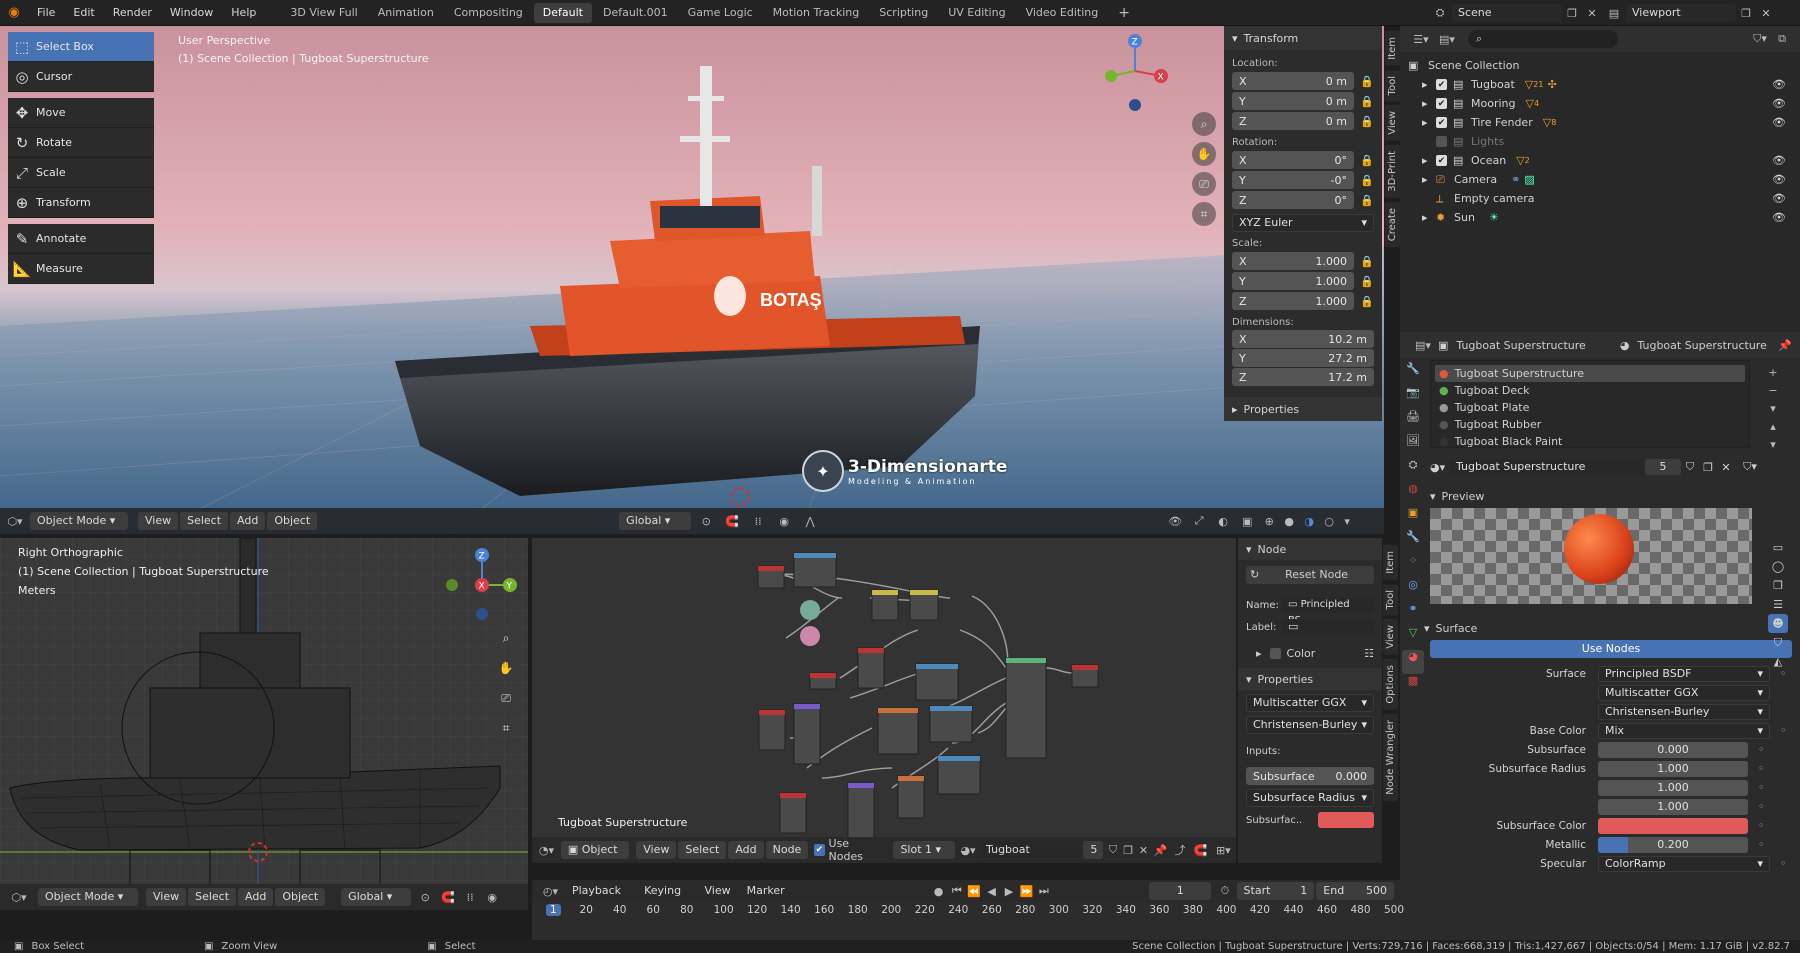  I want to click on proportional-edit-icon: ◉, so click(492, 897).